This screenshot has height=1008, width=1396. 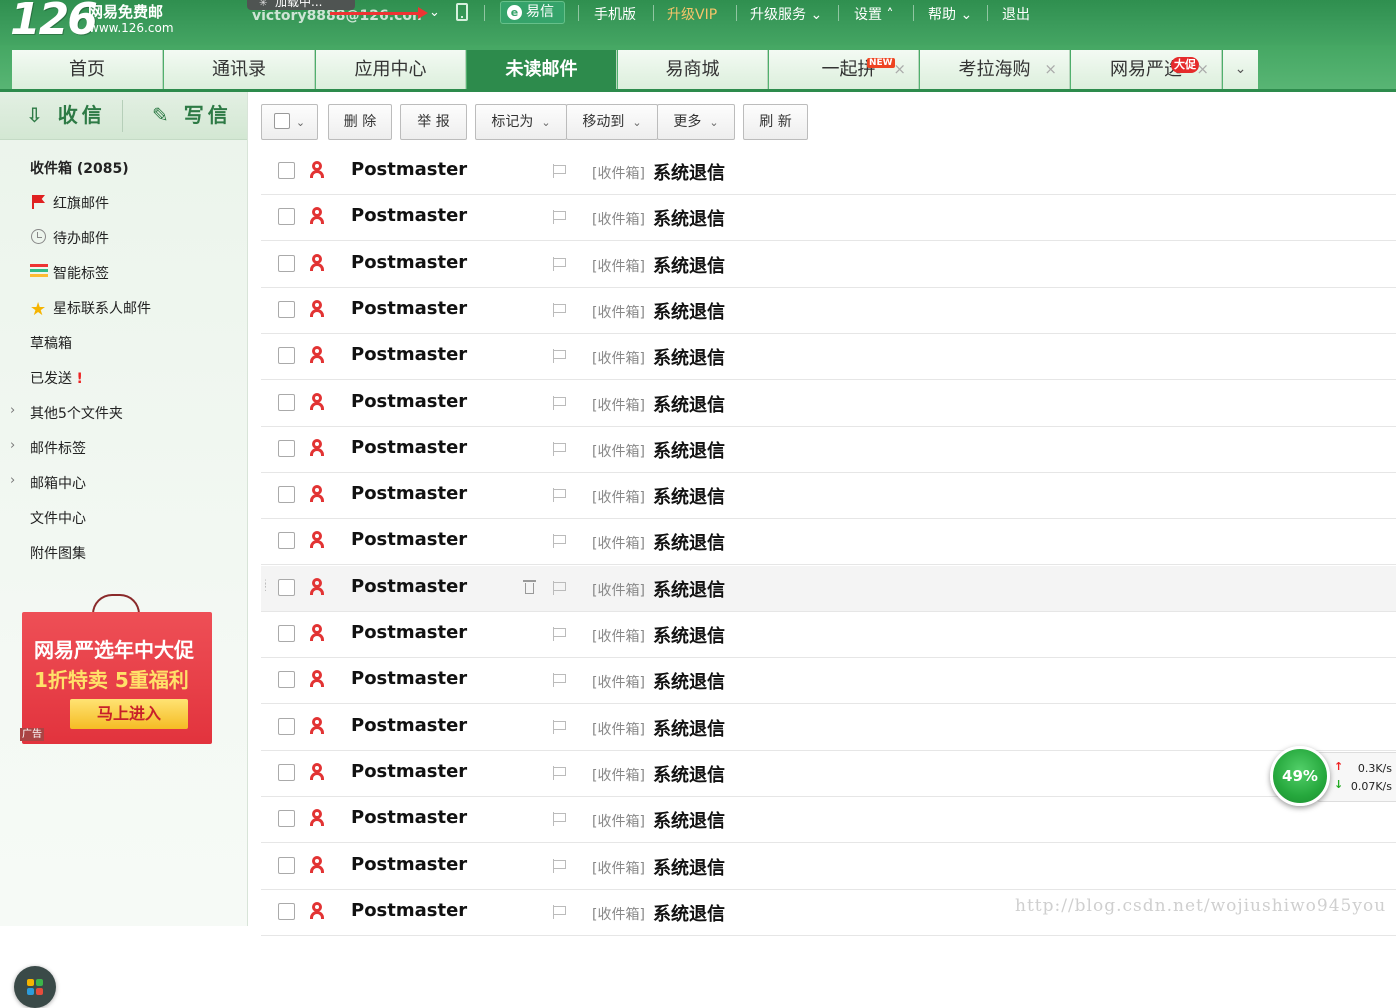 What do you see at coordinates (69, 273) in the screenshot?
I see `sidebar-item-smart-tags: 智能标签` at bounding box center [69, 273].